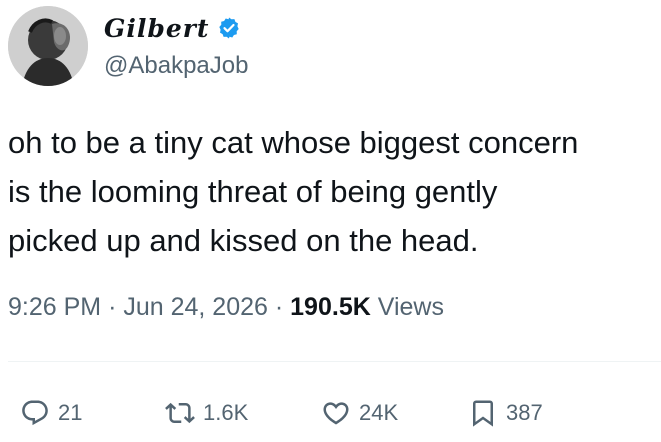  I want to click on reply-icon, so click(35, 413).